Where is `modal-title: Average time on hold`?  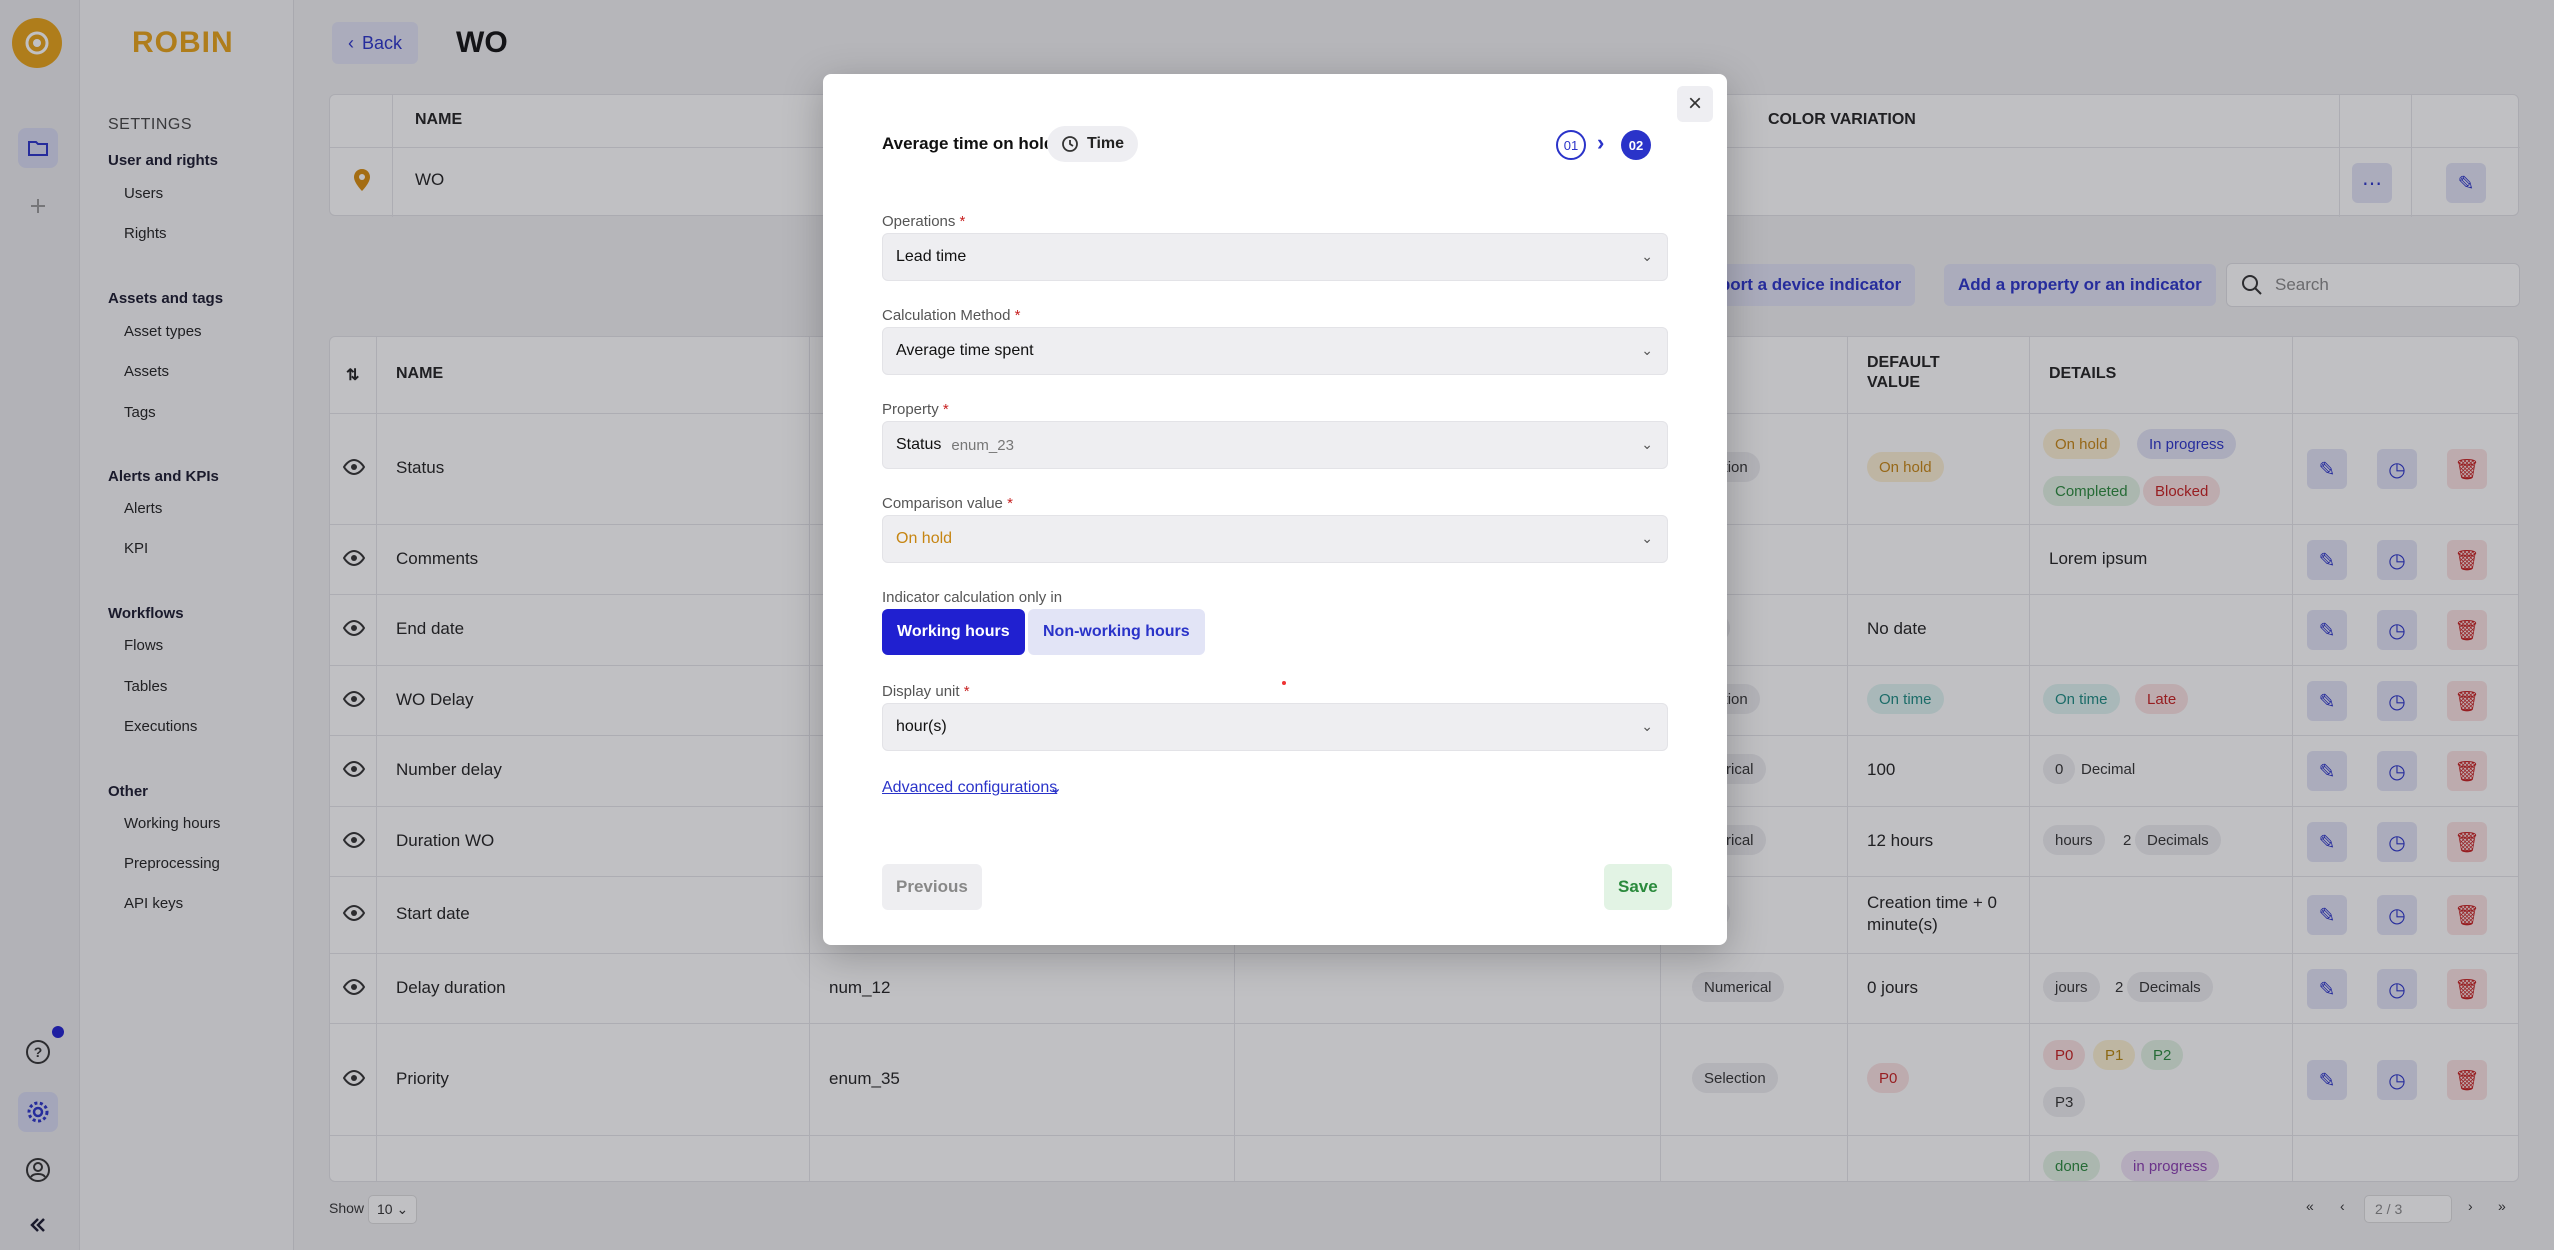 modal-title: Average time on hold is located at coordinates (968, 143).